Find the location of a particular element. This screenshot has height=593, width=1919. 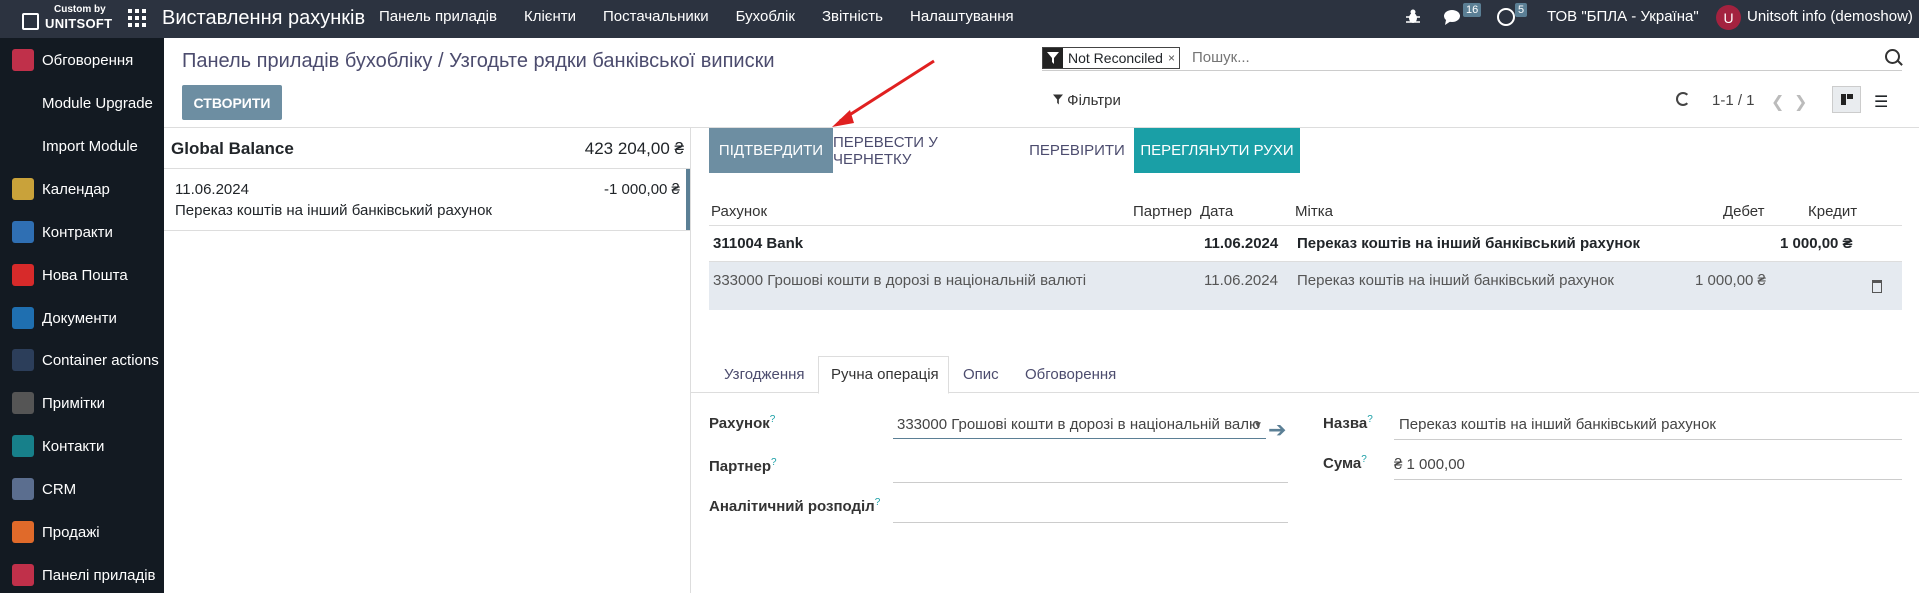

menu-item-customers: Клієнти is located at coordinates (550, 16).